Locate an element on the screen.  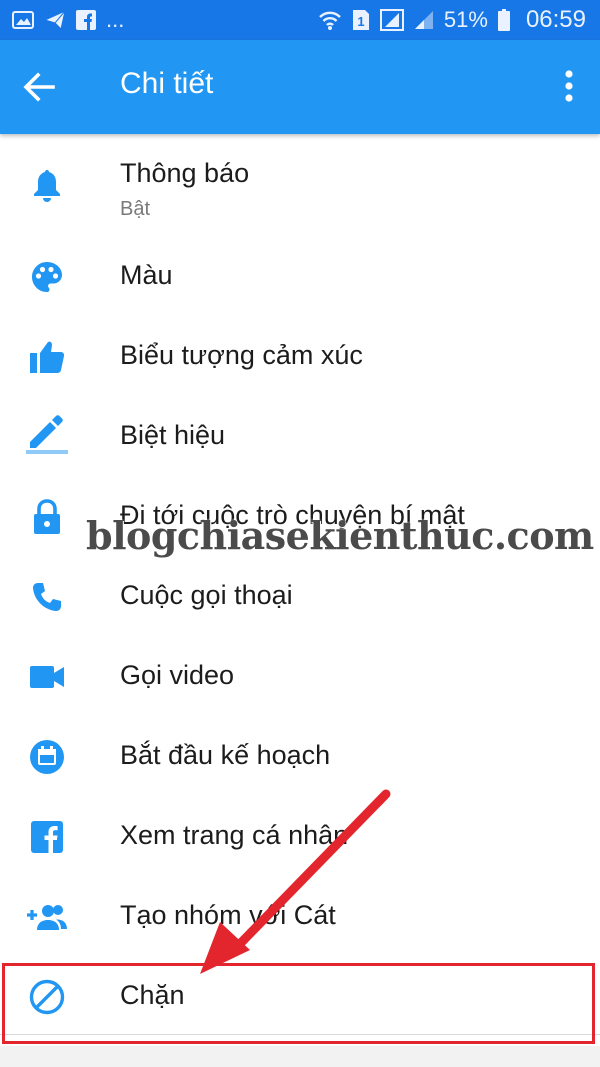
signal-weak-icon is located at coordinates (424, 20).